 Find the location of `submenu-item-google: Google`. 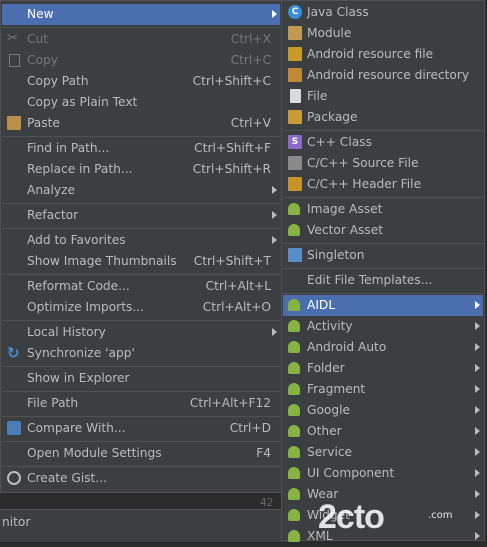

submenu-item-google: Google is located at coordinates (383, 410).